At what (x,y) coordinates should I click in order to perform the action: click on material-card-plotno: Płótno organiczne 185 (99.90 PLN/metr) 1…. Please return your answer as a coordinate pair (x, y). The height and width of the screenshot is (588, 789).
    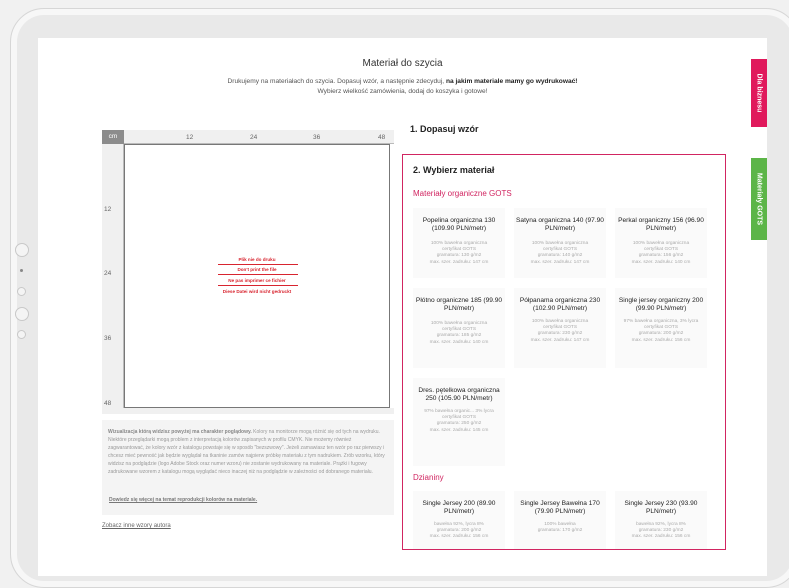
    Looking at the image, I should click on (459, 328).